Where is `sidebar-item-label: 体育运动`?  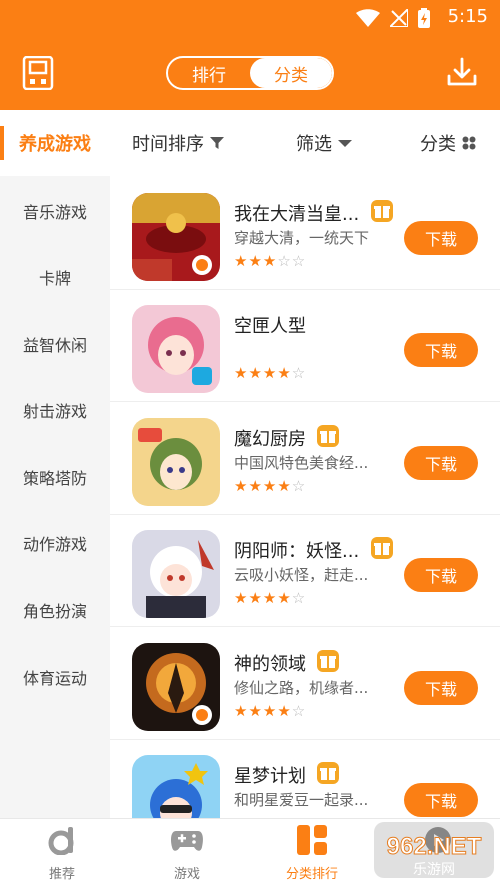
sidebar-item-label: 体育运动 is located at coordinates (54, 678).